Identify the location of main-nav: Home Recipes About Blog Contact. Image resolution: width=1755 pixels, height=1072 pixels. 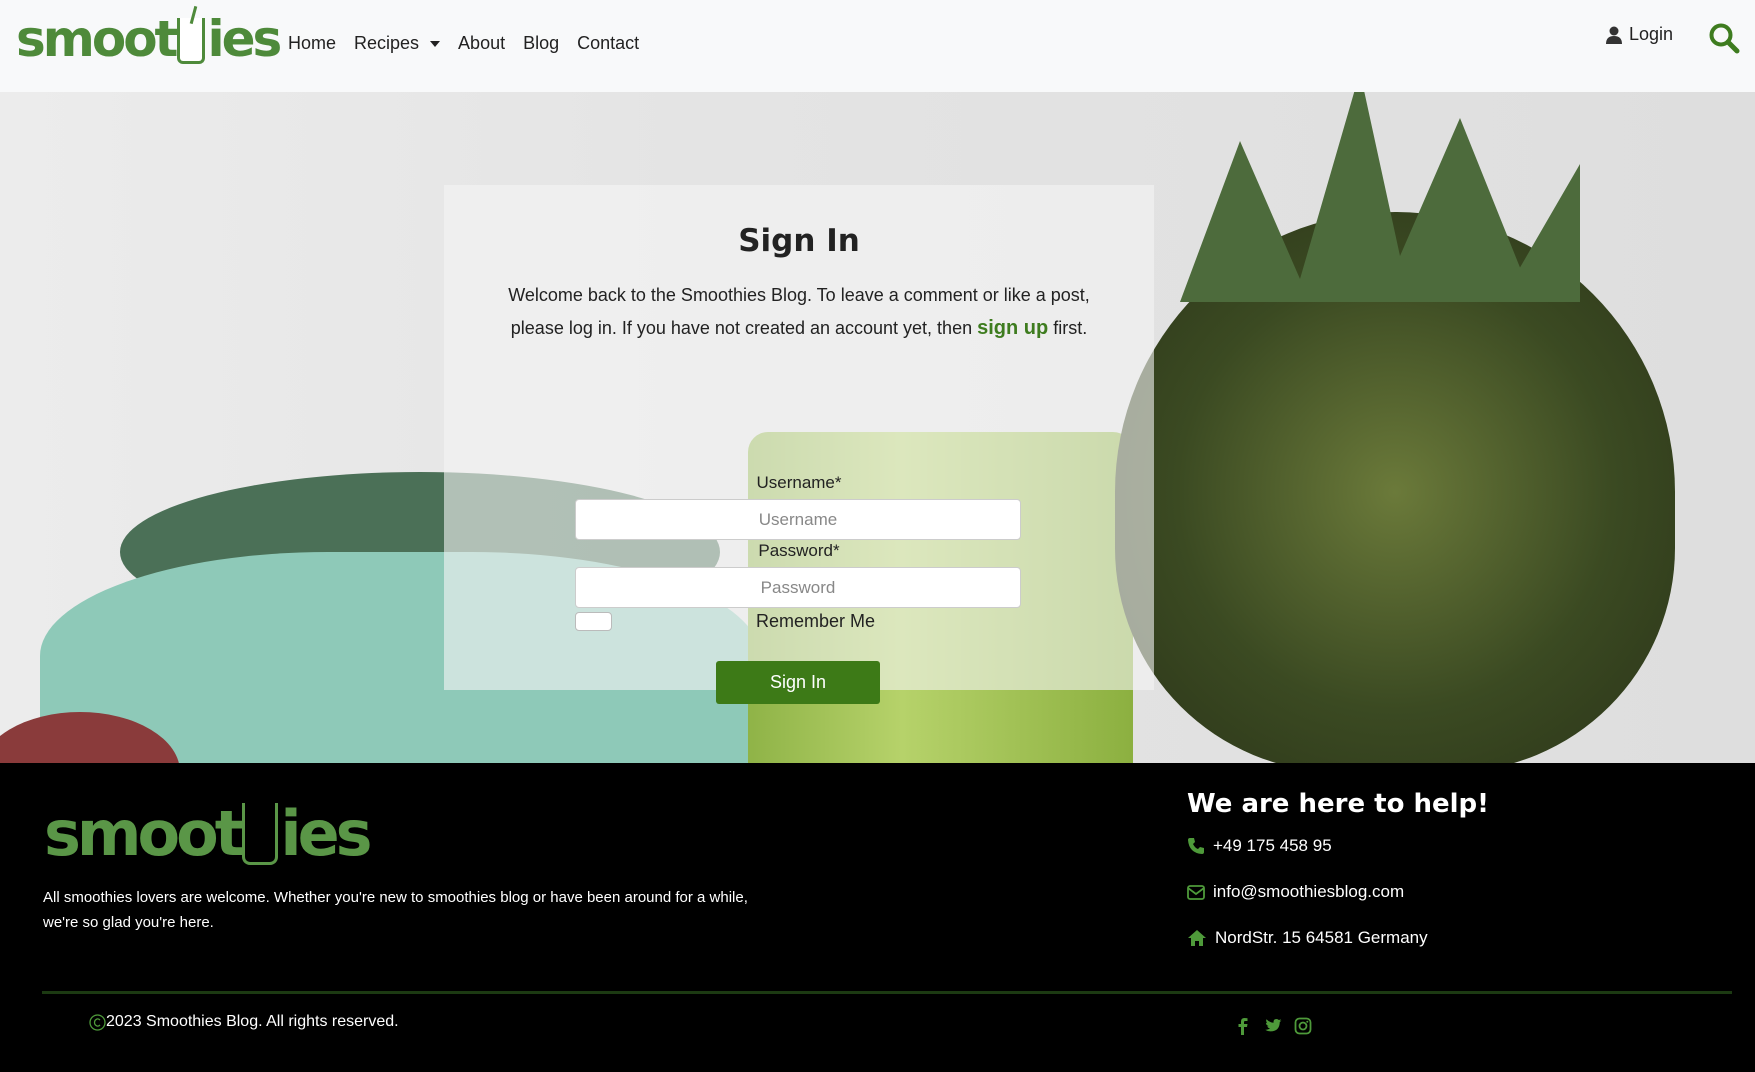
(472, 43).